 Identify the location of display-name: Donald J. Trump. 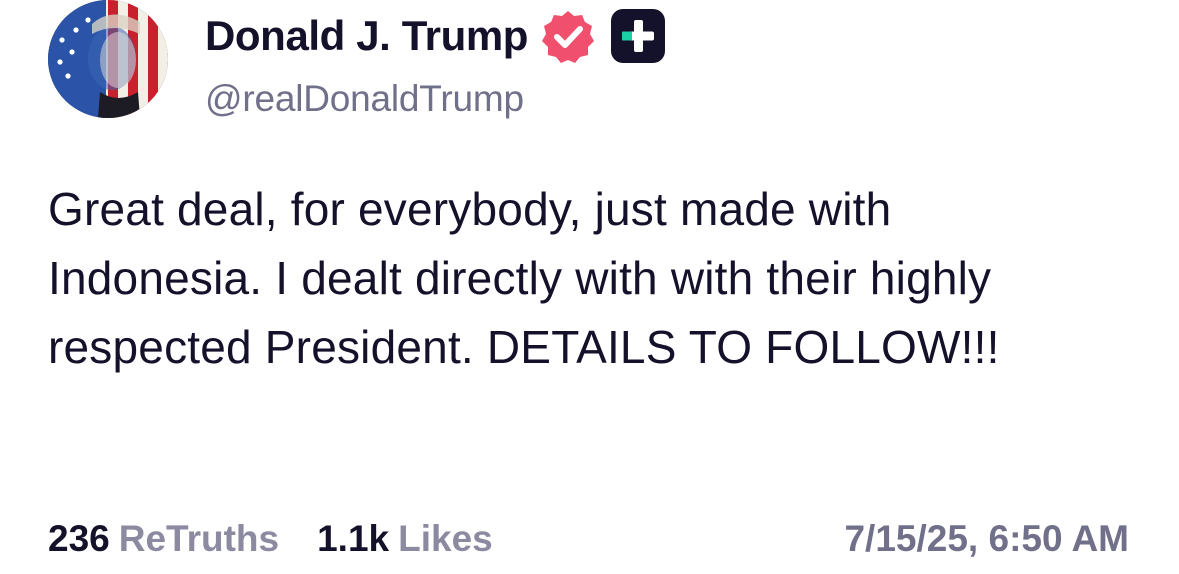
(366, 36).